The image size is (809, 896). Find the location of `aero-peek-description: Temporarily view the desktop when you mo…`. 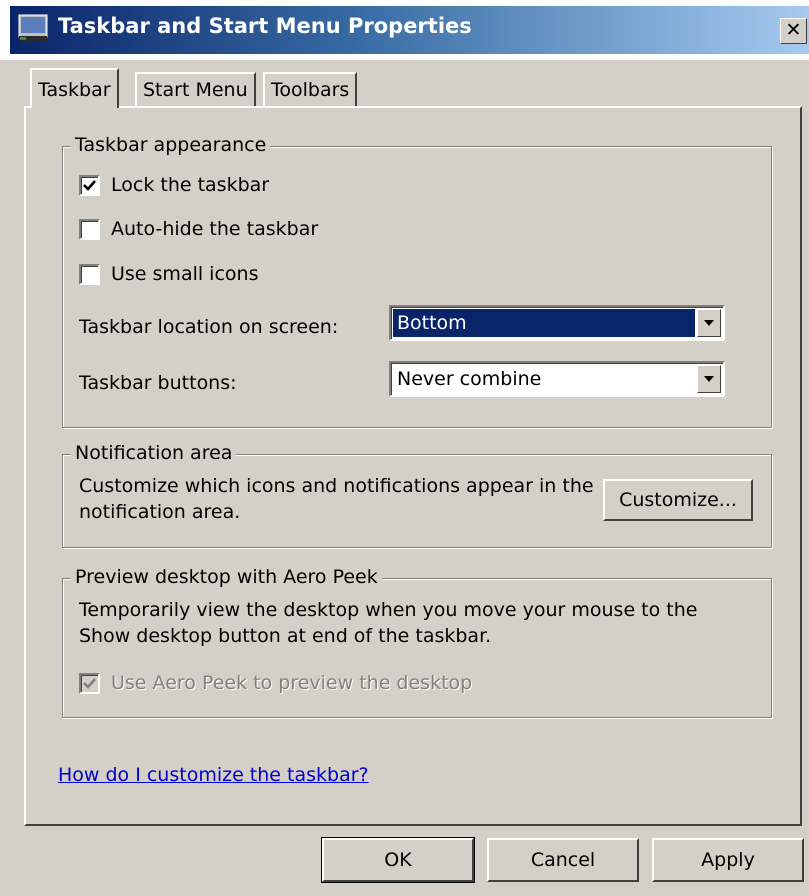

aero-peek-description: Temporarily view the desktop when you mo… is located at coordinates (388, 623).